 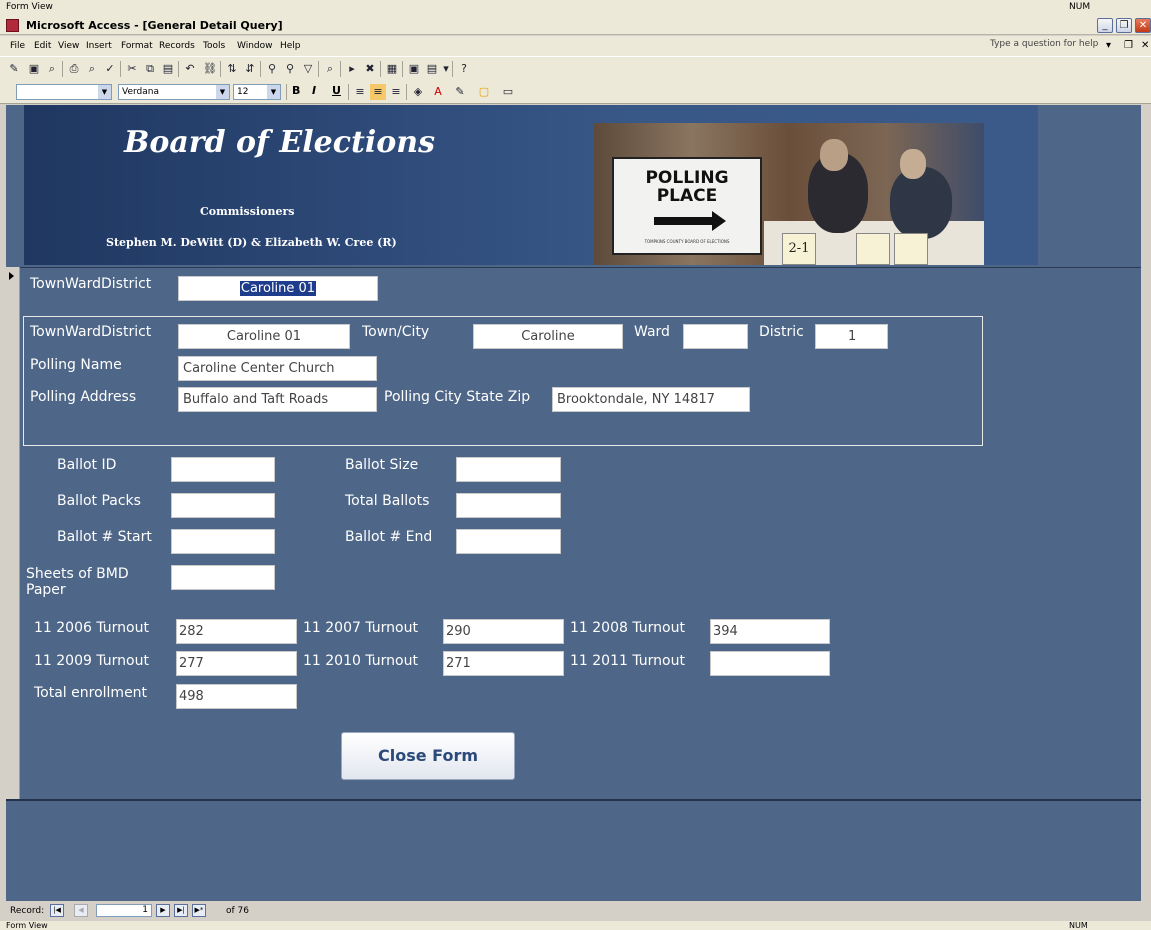 What do you see at coordinates (12, 25) in the screenshot?
I see `access-app-icon` at bounding box center [12, 25].